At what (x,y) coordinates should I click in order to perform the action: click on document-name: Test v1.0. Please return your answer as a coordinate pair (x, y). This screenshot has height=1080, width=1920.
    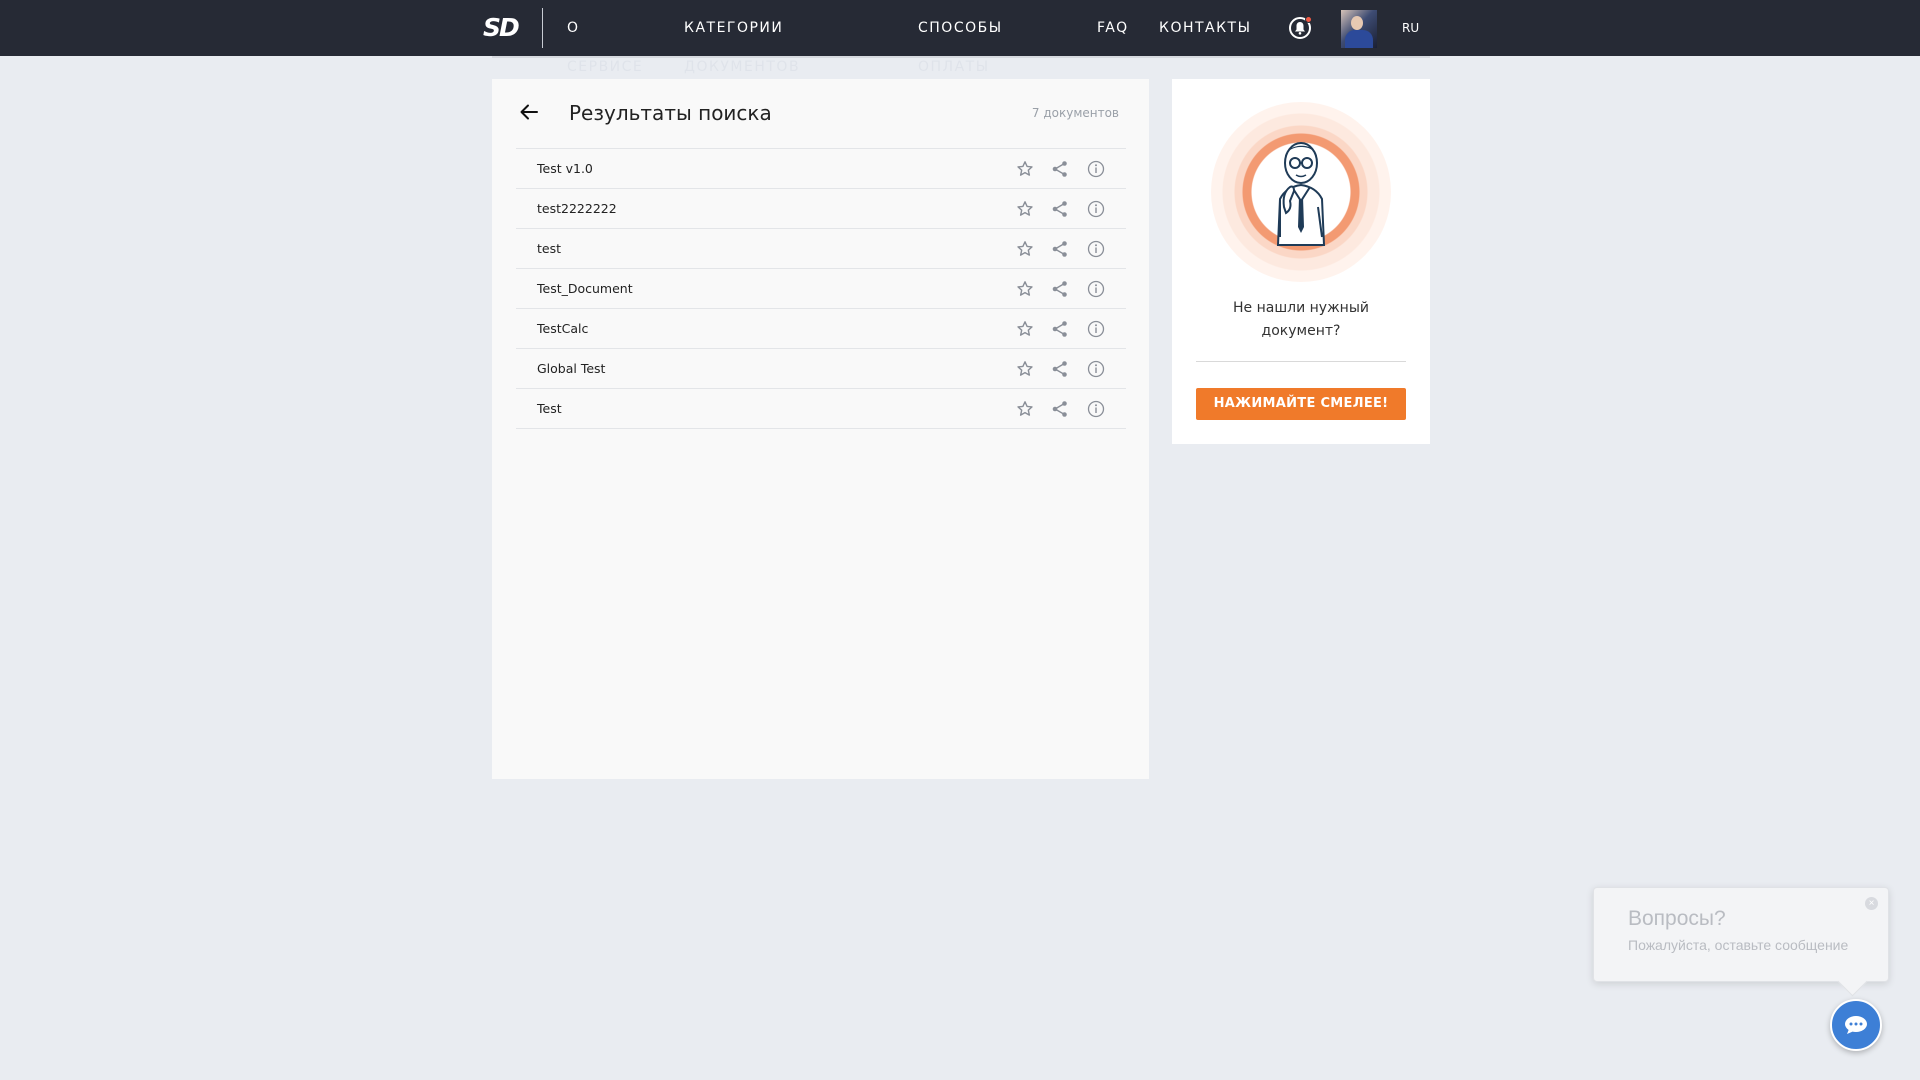
    Looking at the image, I should click on (565, 168).